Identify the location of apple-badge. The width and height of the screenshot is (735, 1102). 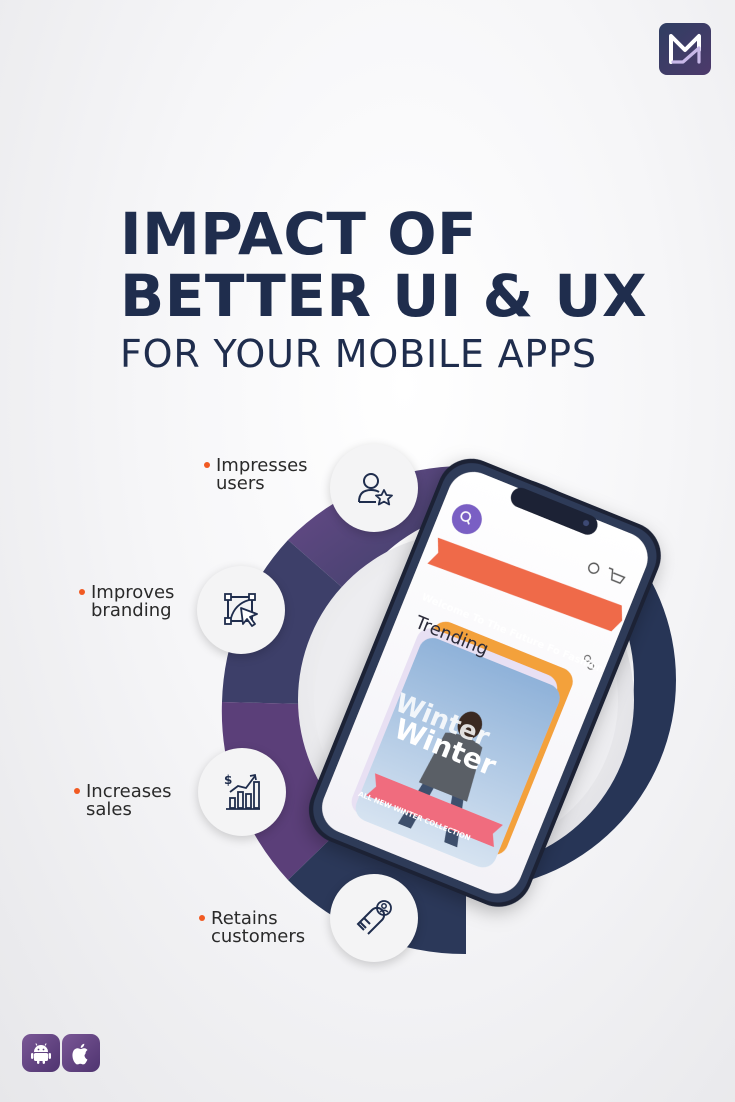
(81, 1053).